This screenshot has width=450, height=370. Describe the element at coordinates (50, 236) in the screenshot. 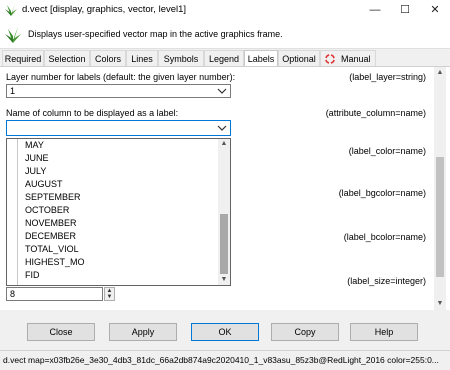

I see `list-item: DECEMBER` at that location.